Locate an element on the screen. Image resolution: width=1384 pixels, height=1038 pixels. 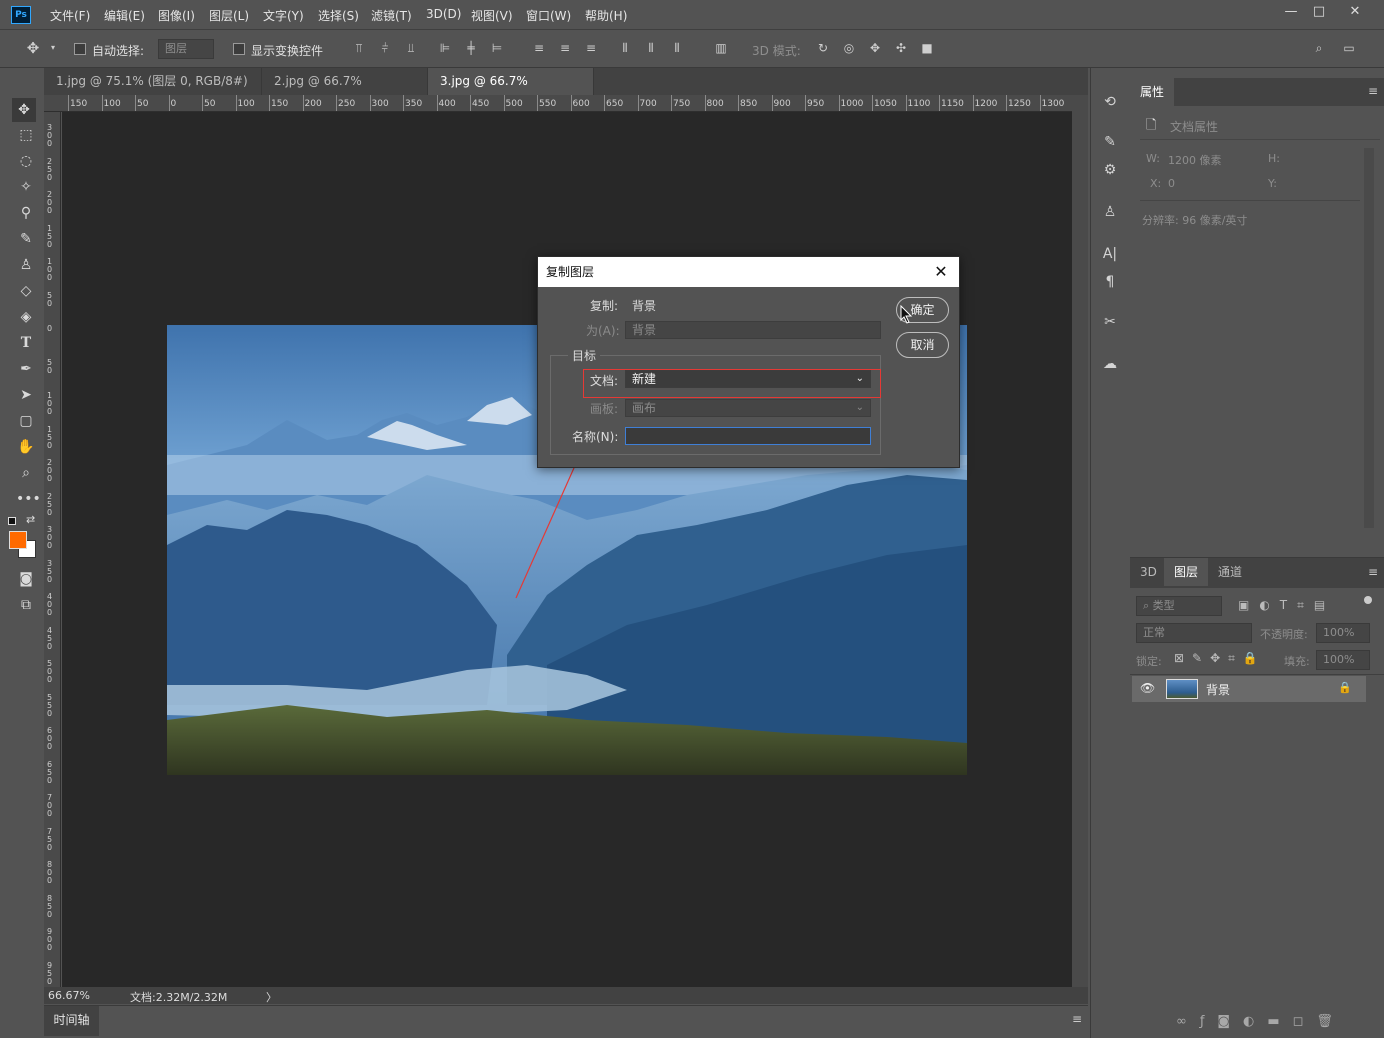
timeline-panel: 时间轴 ≡ is located at coordinates (566, 1020).